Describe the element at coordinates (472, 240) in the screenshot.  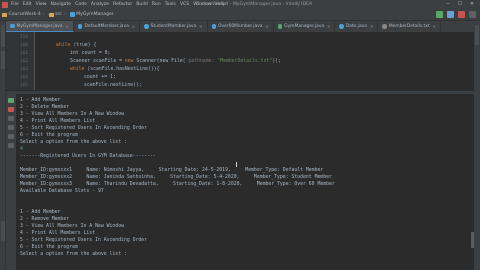
I see `console-scrollbar` at that location.